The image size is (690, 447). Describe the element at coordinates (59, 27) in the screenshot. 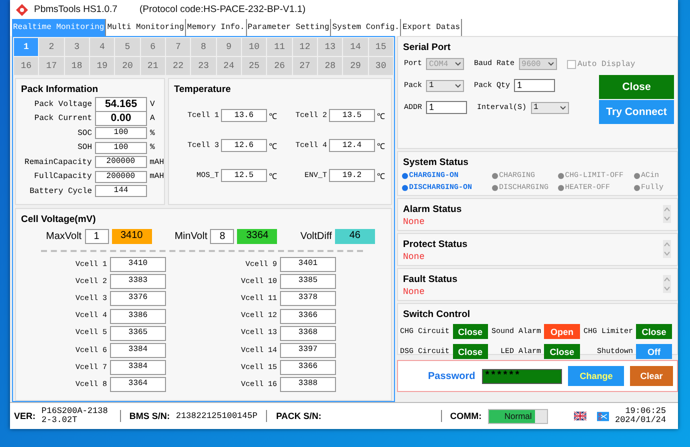

I see `tab: Realtime Monitoring` at that location.